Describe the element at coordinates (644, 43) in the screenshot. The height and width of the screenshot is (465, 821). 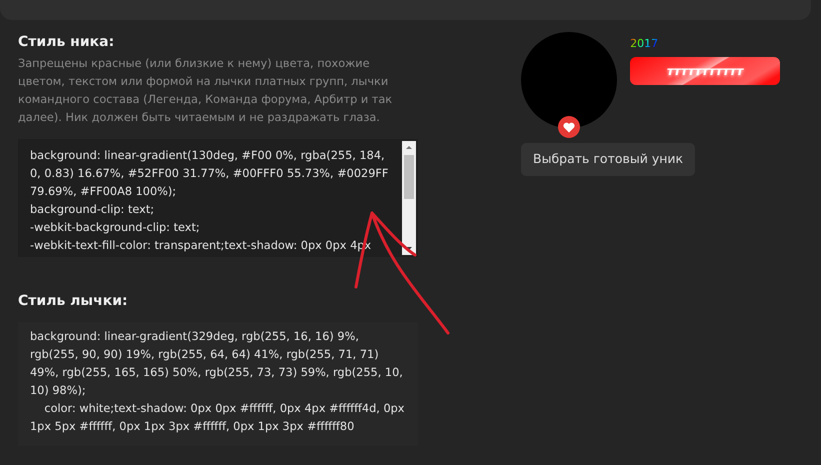
I see `nickname-preview: 2017` at that location.